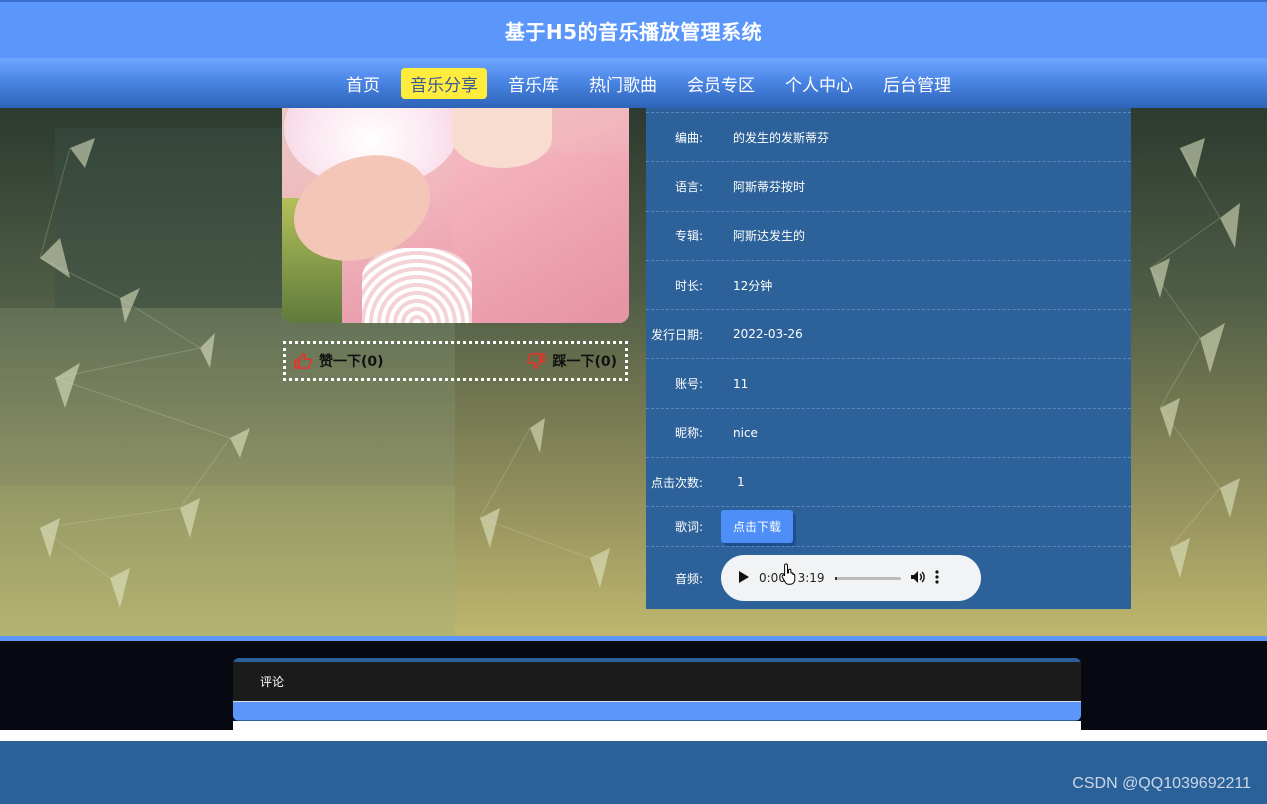 This screenshot has width=1267, height=804. What do you see at coordinates (757, 527) in the screenshot?
I see `download-lyrics-button: 点击下载` at bounding box center [757, 527].